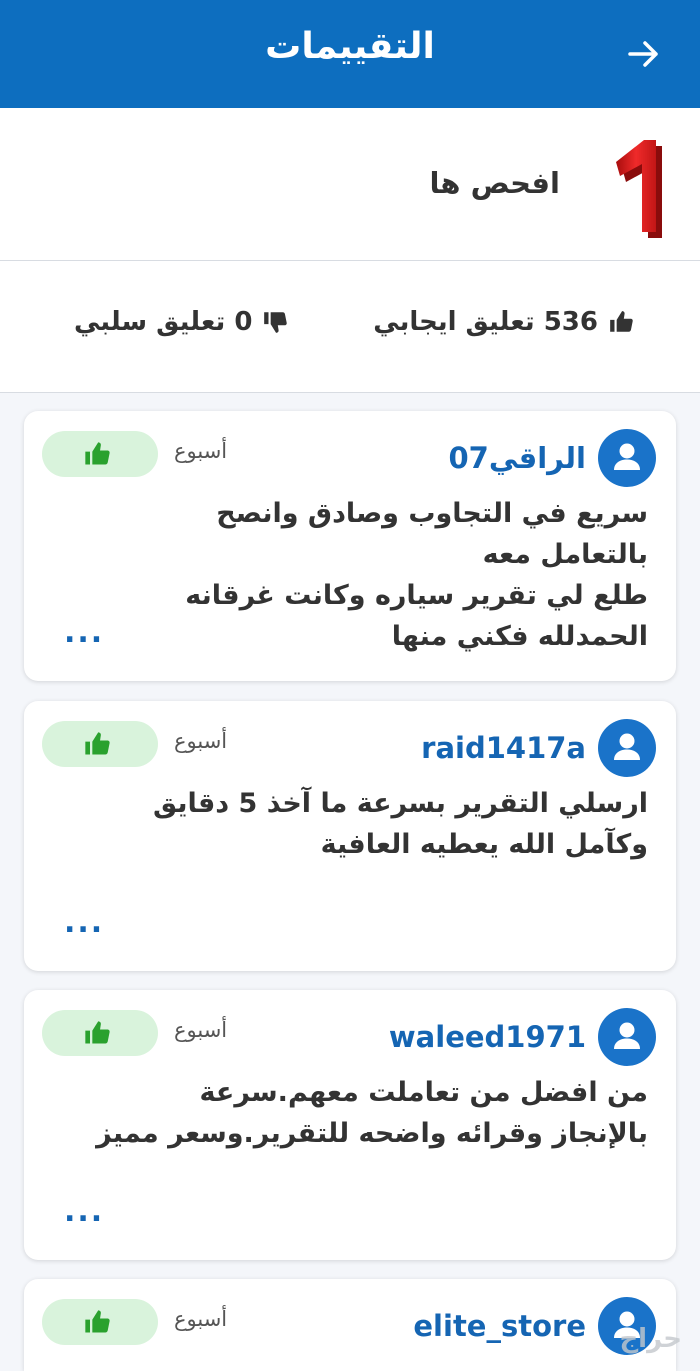  I want to click on watermark: حراج, so click(650, 1339).